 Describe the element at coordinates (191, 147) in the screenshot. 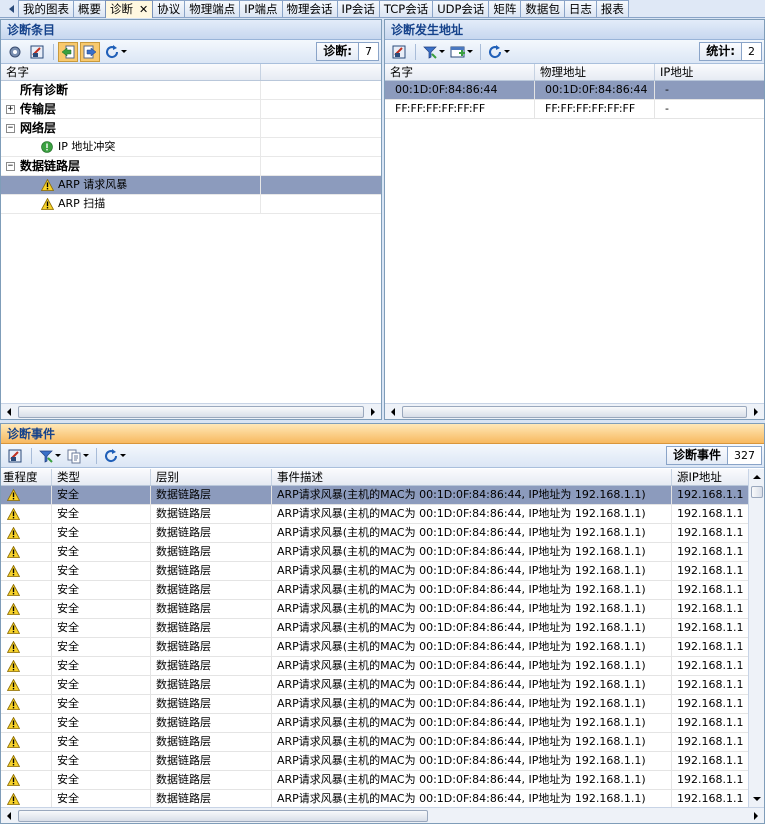

I see `tree-item: IP 地址冲突` at that location.